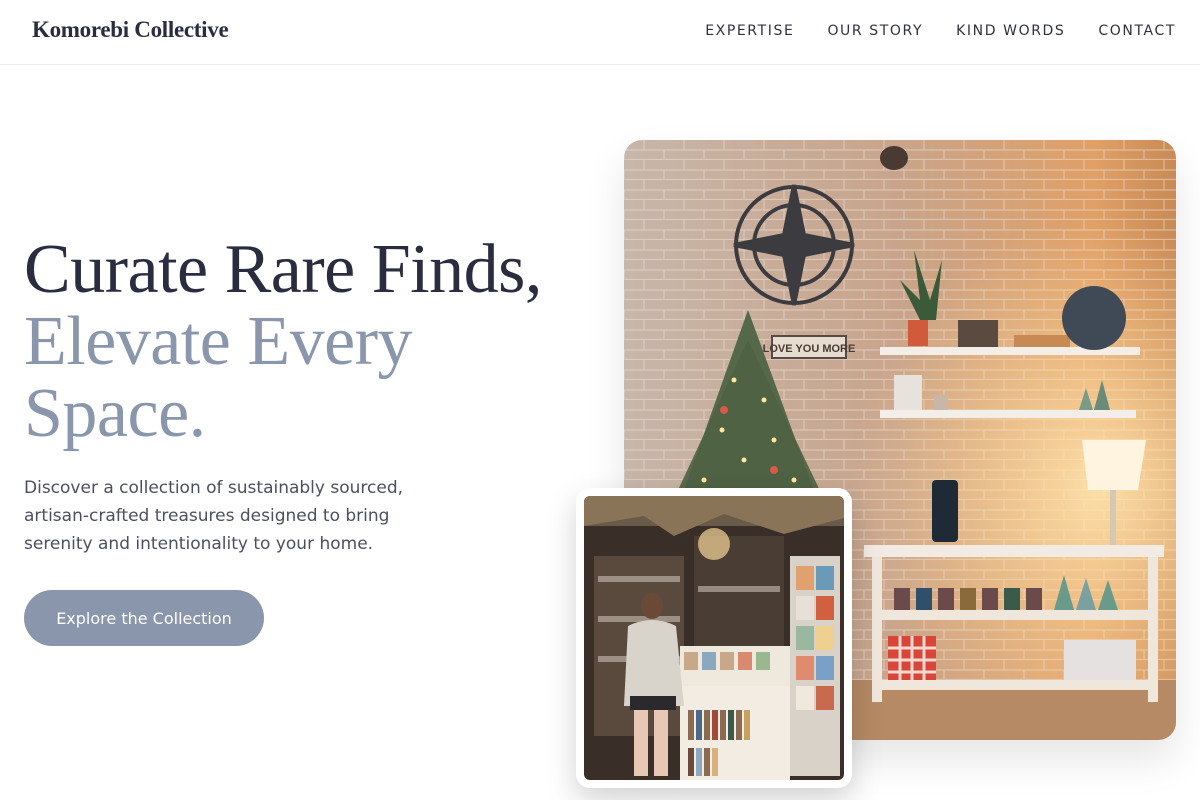  Describe the element at coordinates (218, 377) in the screenshot. I see `hero-title-accent: Elevate Every Space.` at that location.